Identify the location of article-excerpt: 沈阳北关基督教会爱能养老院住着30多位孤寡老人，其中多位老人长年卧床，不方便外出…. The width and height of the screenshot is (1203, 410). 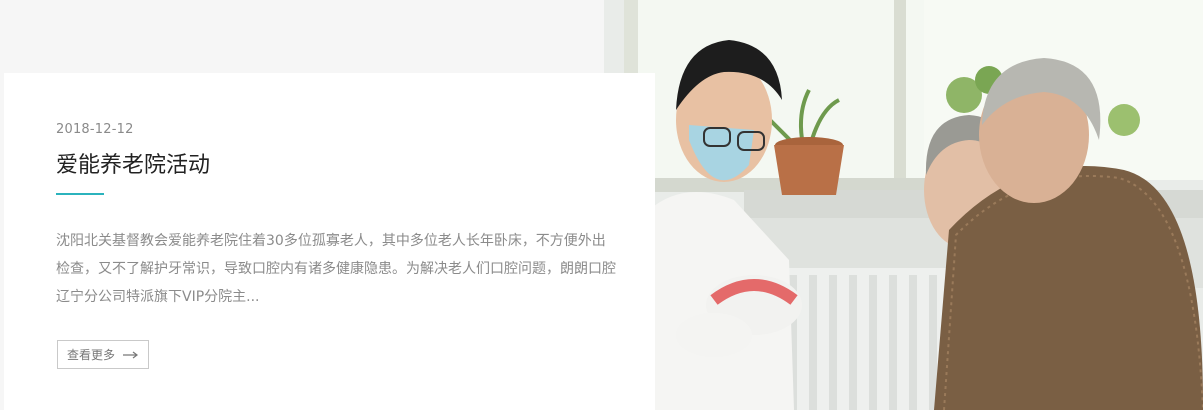
(336, 269).